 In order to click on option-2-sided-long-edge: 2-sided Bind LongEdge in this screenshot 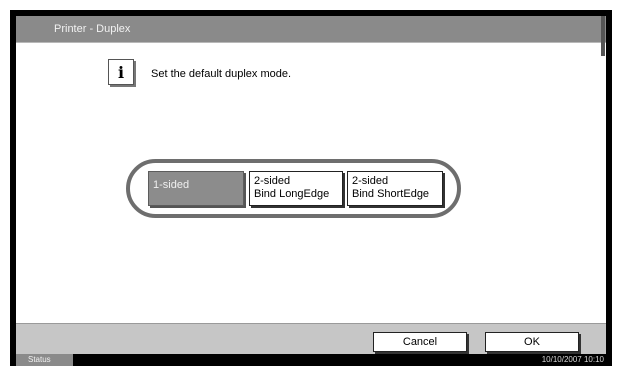, I will do `click(296, 188)`.